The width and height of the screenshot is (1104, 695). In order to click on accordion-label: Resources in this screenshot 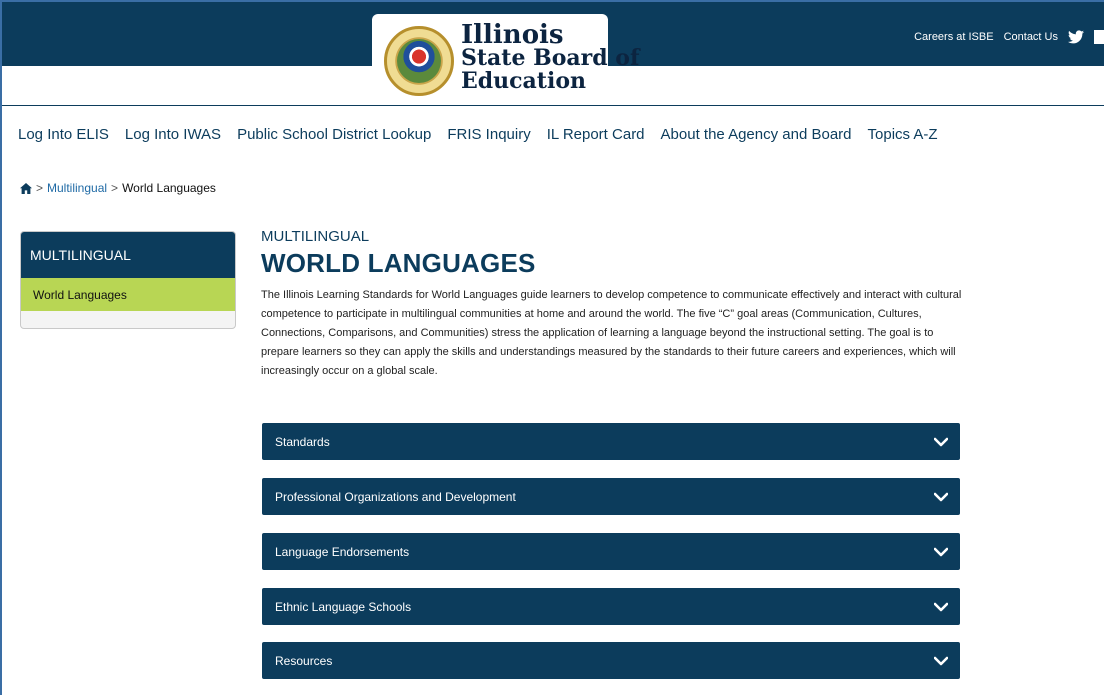, I will do `click(304, 660)`.